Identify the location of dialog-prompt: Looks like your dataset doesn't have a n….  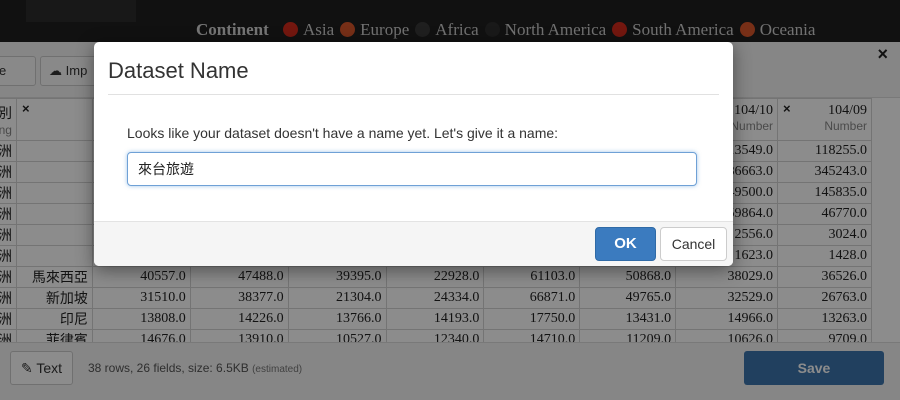
(343, 133).